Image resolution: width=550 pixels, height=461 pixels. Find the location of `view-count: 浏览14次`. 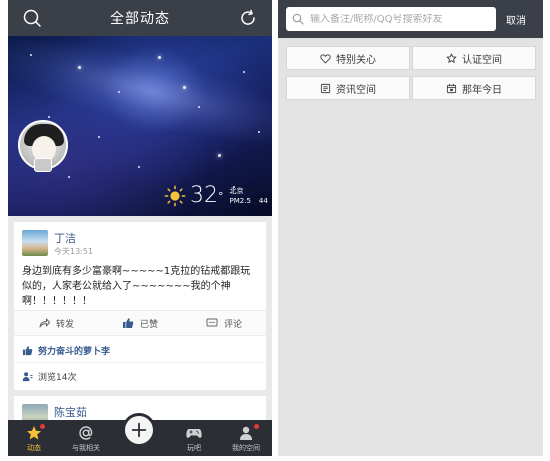

view-count: 浏览14次 is located at coordinates (57, 378).